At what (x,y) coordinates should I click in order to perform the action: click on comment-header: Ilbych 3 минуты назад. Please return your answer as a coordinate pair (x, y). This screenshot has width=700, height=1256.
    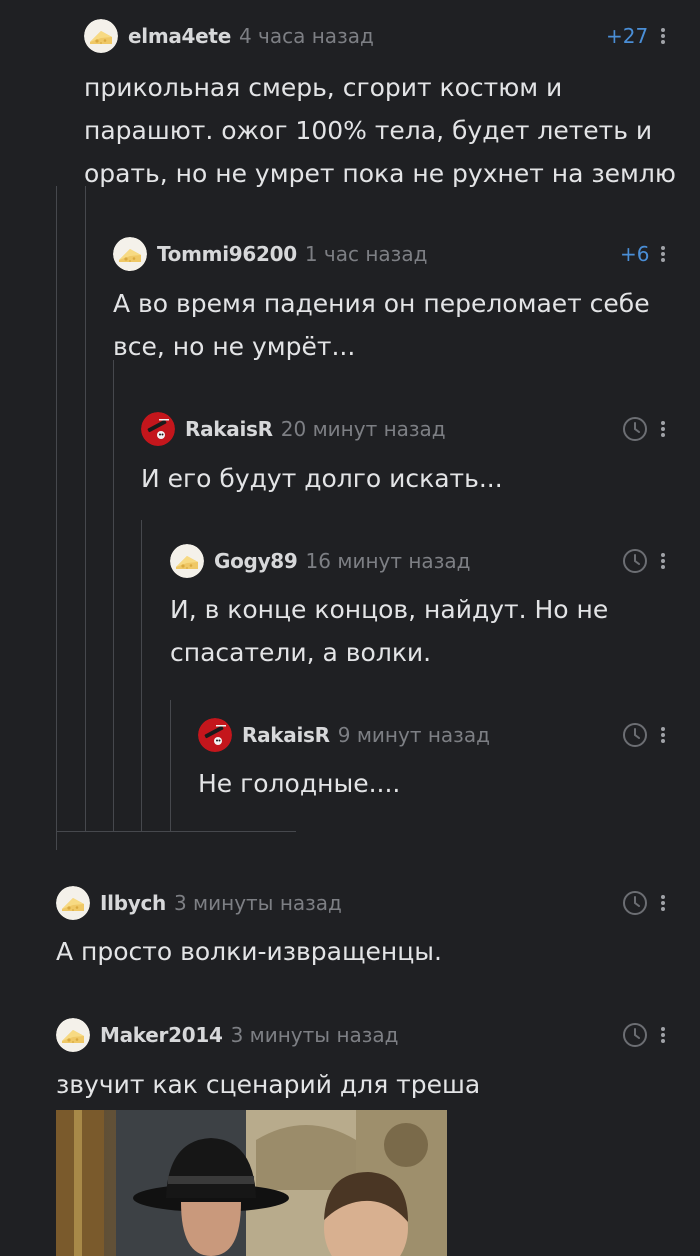
    Looking at the image, I should click on (199, 903).